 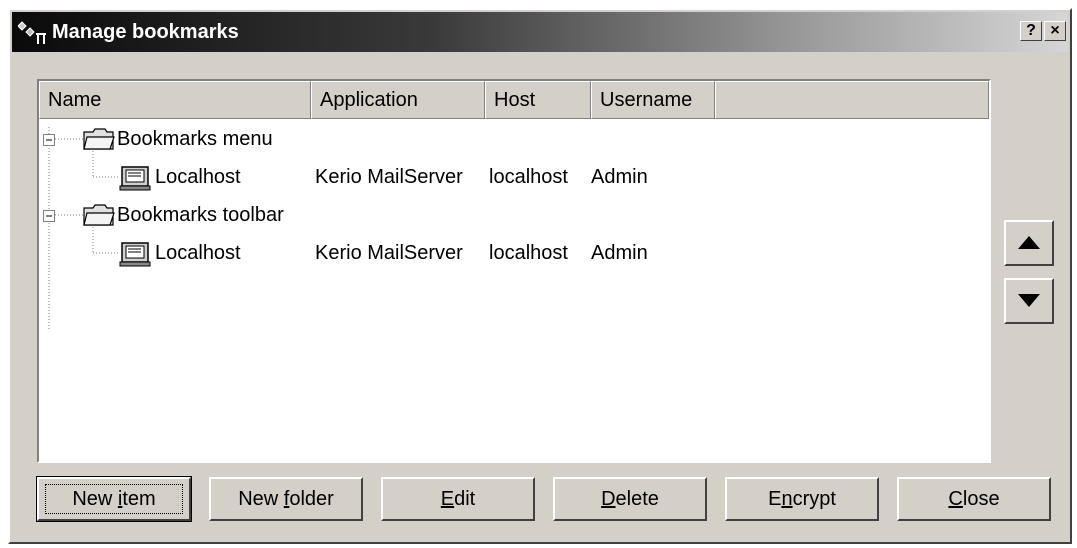 I want to click on new-folder-label: New folder, so click(x=286, y=499).